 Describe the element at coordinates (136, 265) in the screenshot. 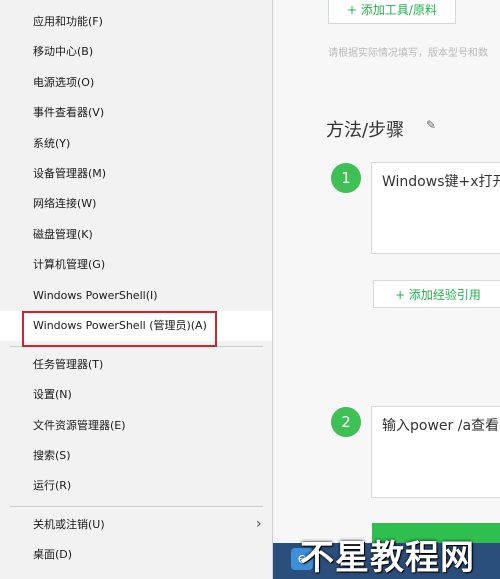

I see `menu-item-computer-management: 计算机管理(G)` at that location.